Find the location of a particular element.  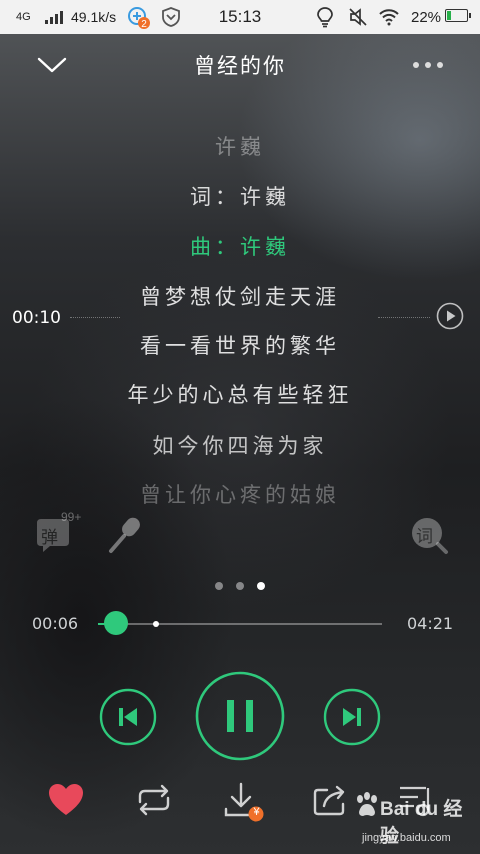

lyric-line: 如今你四海为家 is located at coordinates (240, 446).